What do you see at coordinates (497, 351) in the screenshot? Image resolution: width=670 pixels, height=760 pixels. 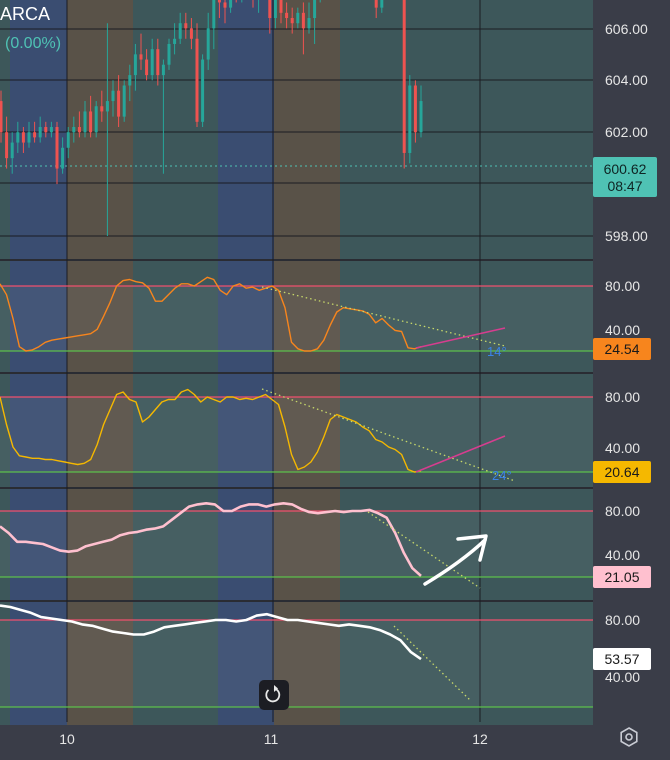 I see `angle-label: 14°` at bounding box center [497, 351].